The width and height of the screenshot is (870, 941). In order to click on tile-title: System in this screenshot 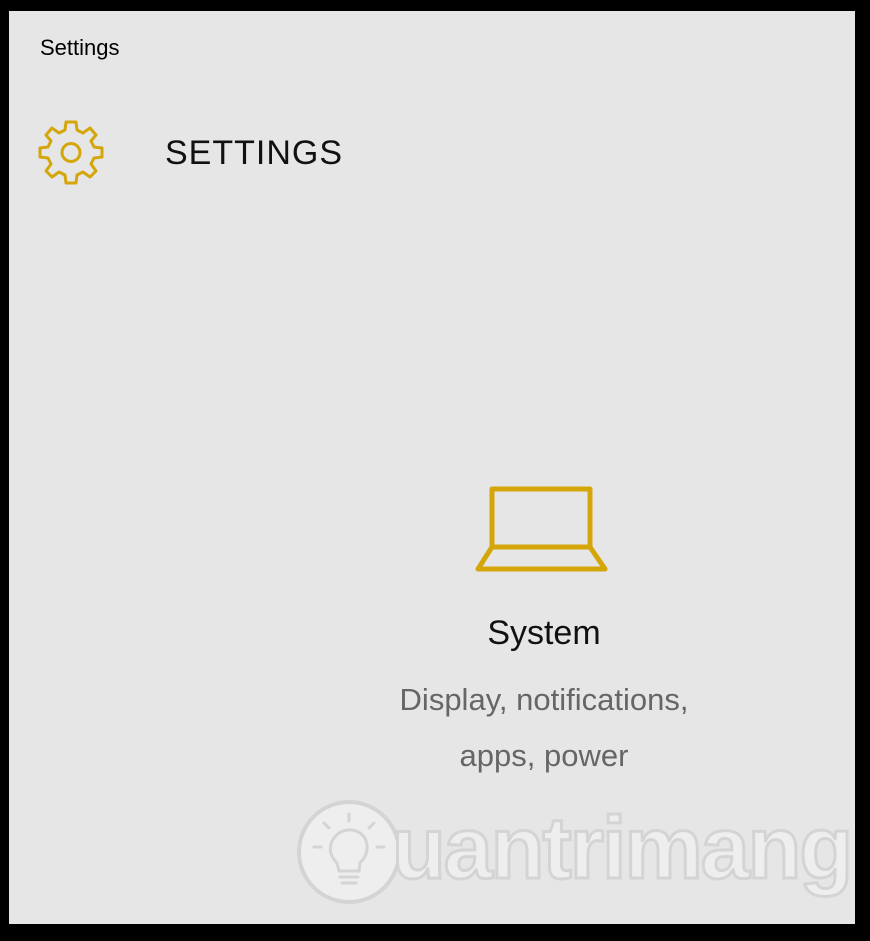, I will do `click(544, 633)`.